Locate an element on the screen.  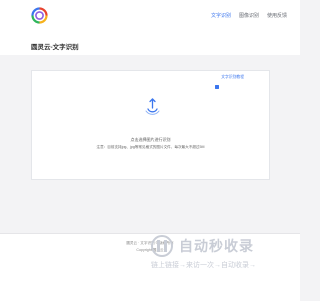
nav-item-feedback: 使用反馈 is located at coordinates (277, 17).